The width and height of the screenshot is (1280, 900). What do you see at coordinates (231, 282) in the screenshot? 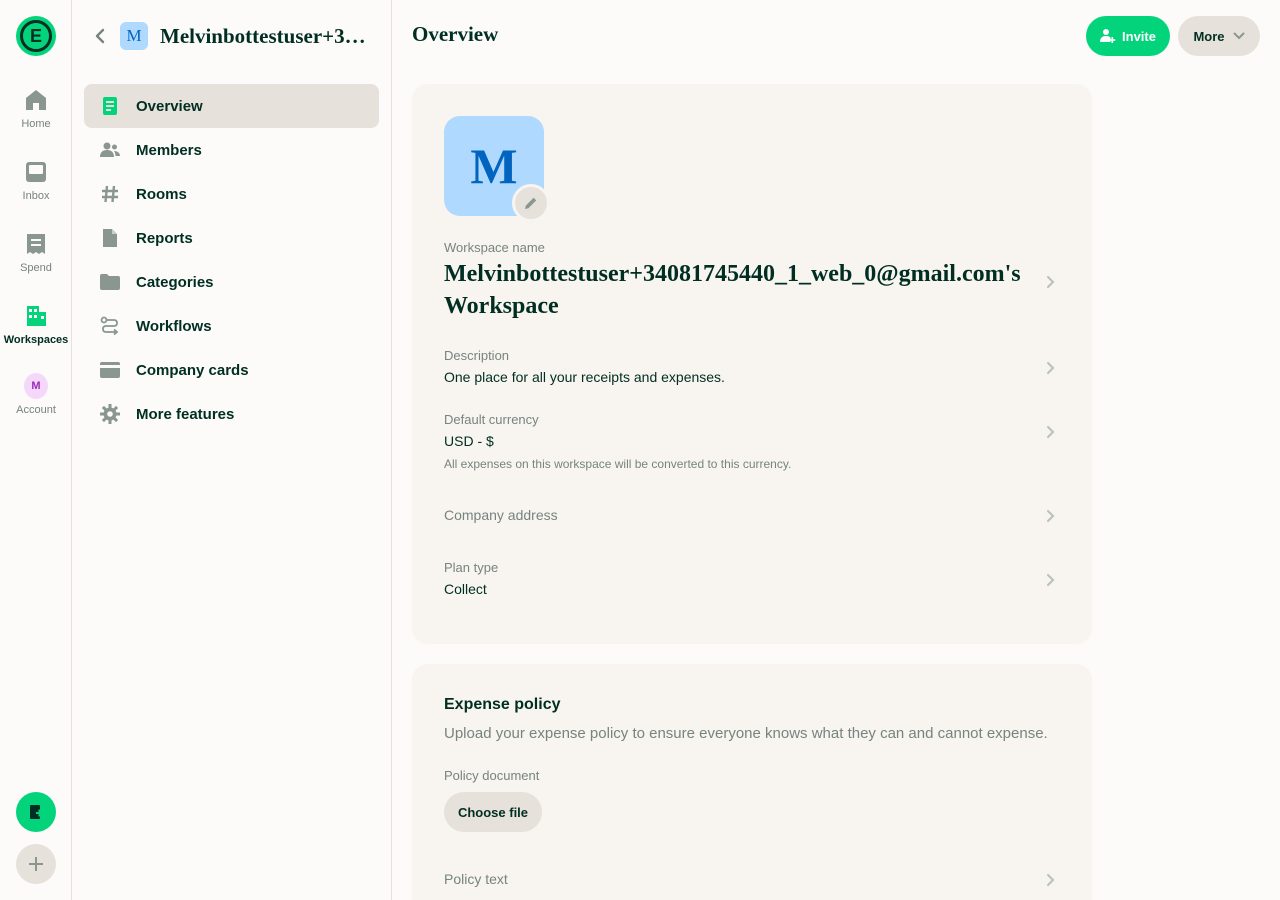
I see `menu-item-categories: Categories` at bounding box center [231, 282].